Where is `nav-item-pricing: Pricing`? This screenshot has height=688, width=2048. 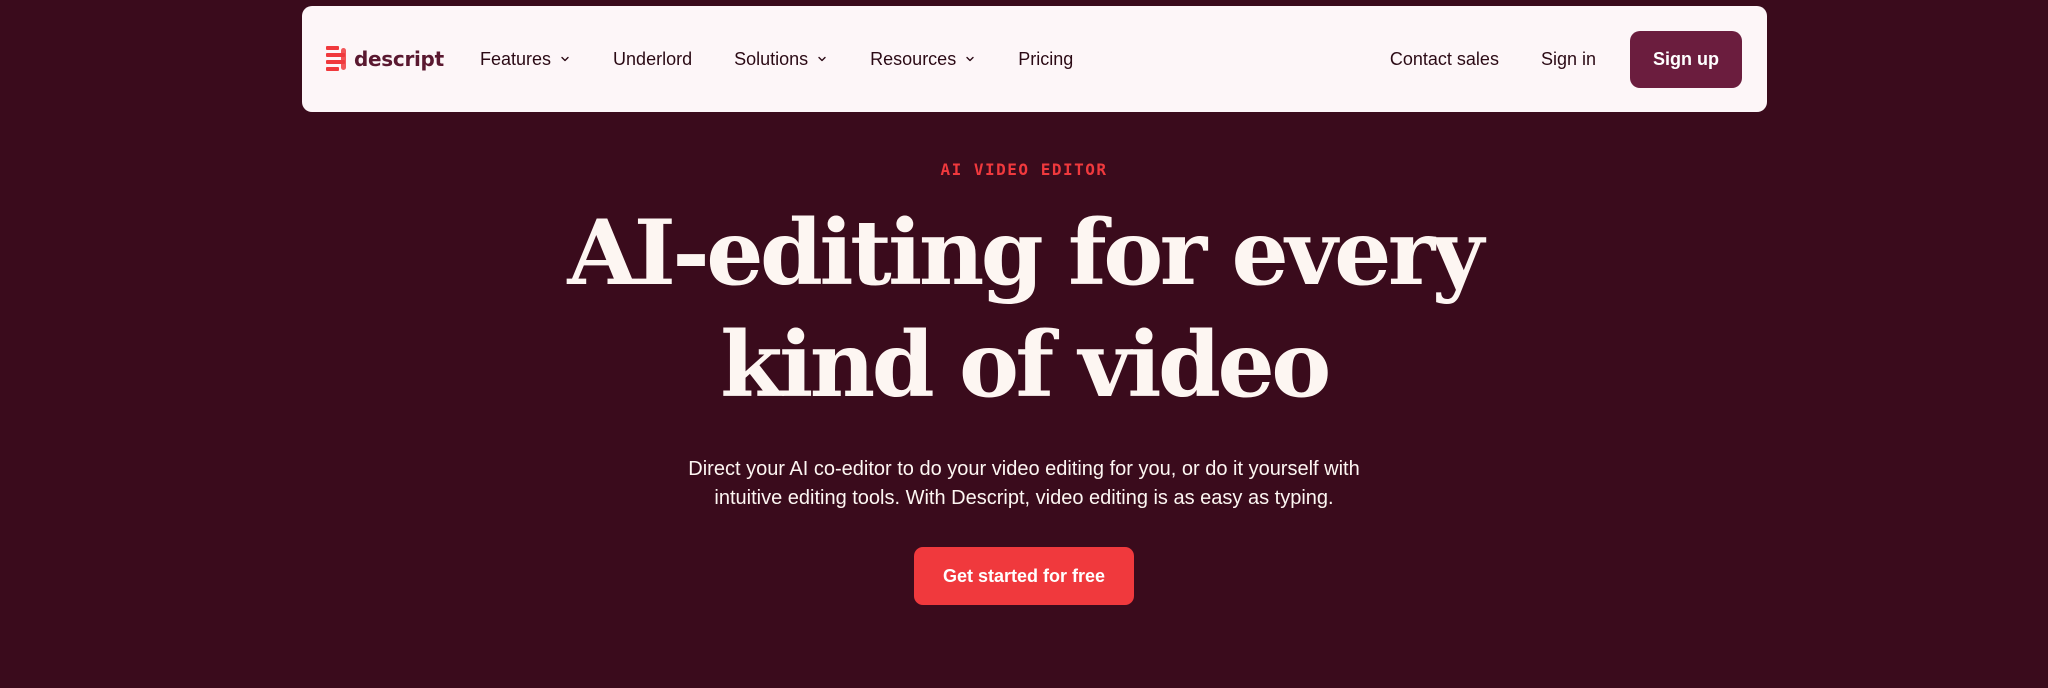 nav-item-pricing: Pricing is located at coordinates (1045, 59).